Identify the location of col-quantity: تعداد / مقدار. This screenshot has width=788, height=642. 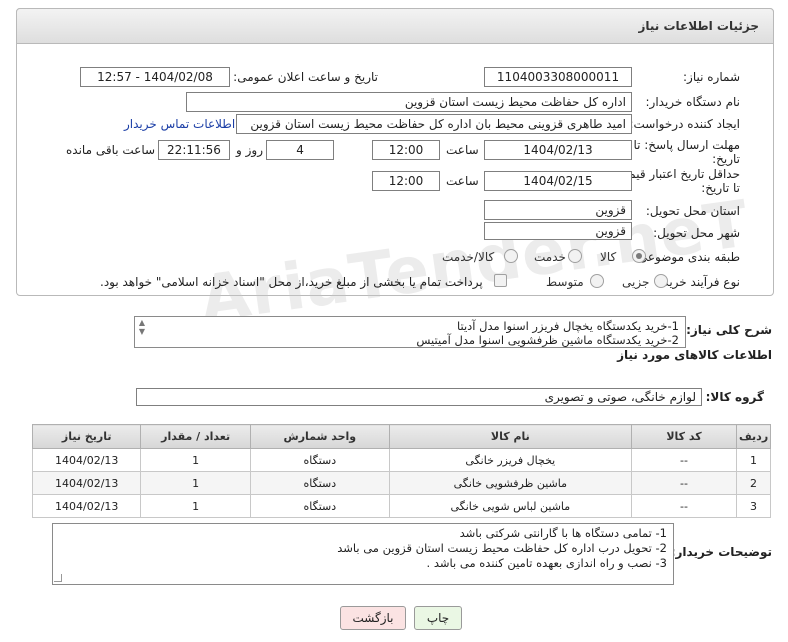
(195, 436).